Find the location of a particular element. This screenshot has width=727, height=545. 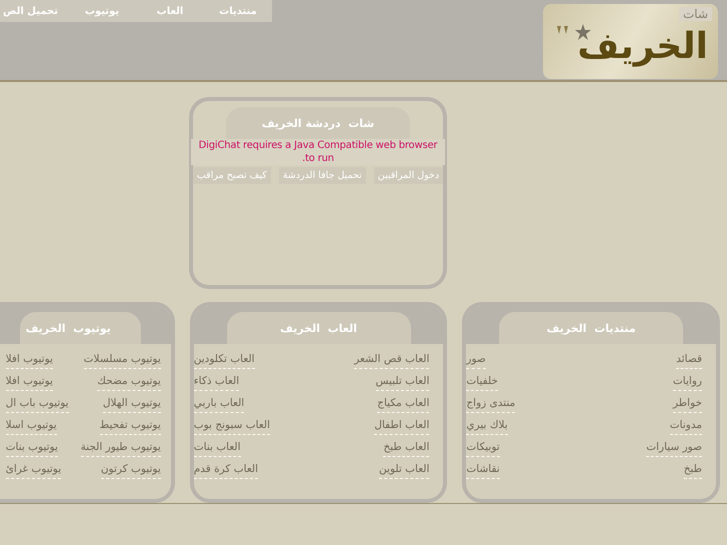

java-message: DigiChat requires a Java Compatible web browser to run. is located at coordinates (318, 152).